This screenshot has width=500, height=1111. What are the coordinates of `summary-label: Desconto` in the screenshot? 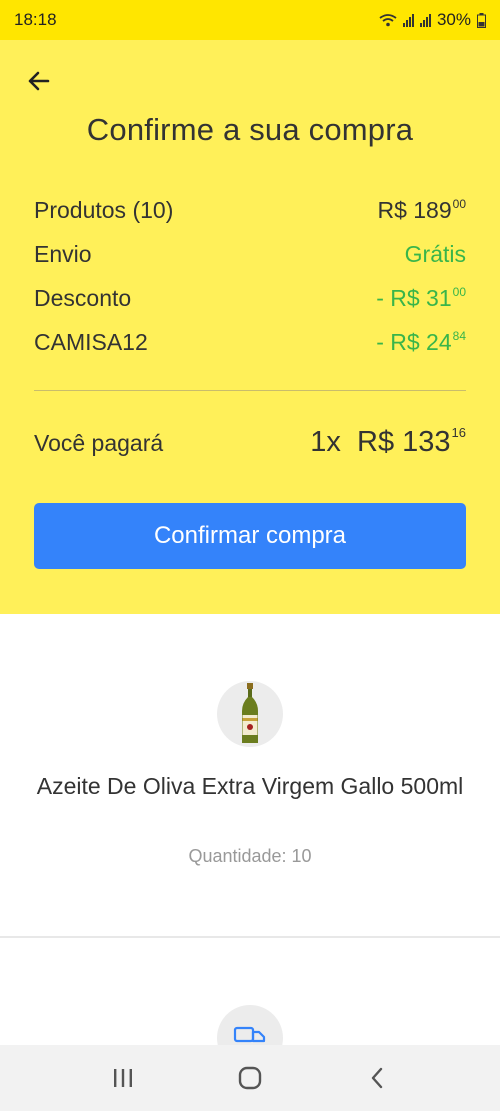 It's located at (83, 298).